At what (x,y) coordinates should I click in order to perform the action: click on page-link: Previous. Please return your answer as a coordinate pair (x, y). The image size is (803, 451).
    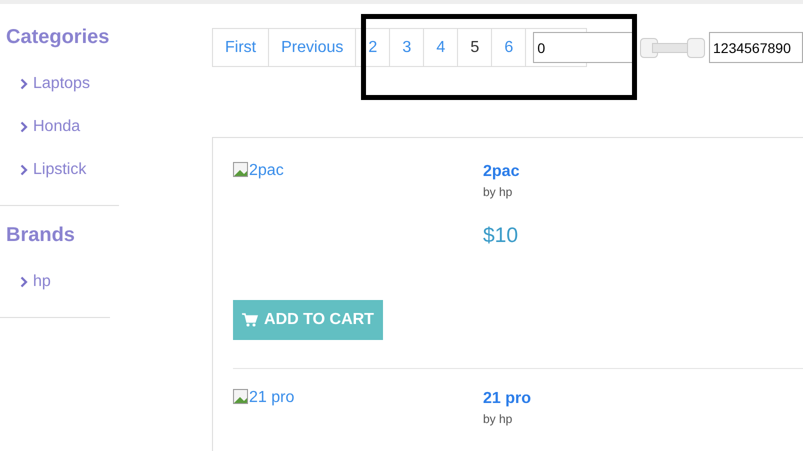
    Looking at the image, I should click on (312, 47).